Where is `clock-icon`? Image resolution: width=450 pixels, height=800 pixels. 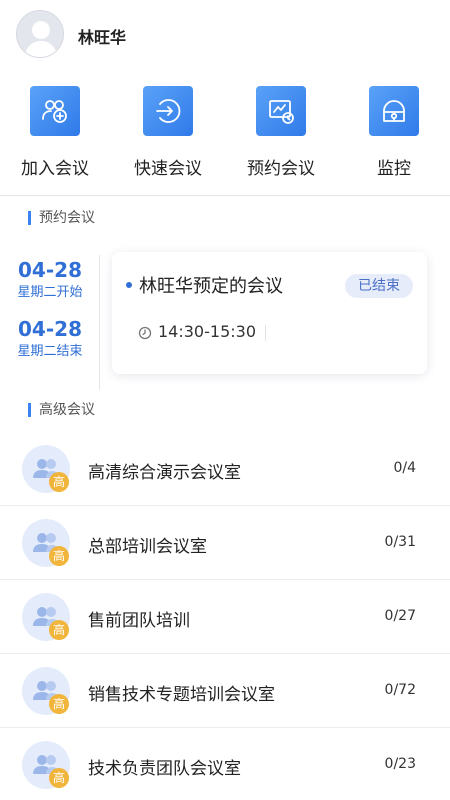
clock-icon is located at coordinates (145, 333).